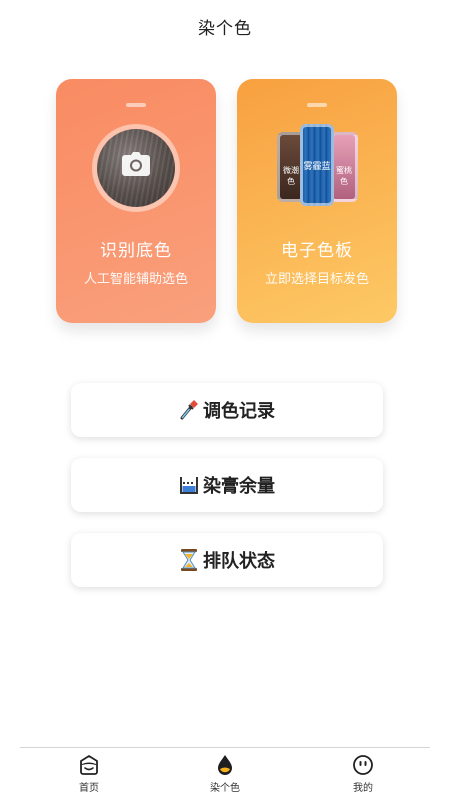 The height and width of the screenshot is (800, 450). Describe the element at coordinates (316, 279) in the screenshot. I see `card-subtitle: 立即选择目标发色` at that location.